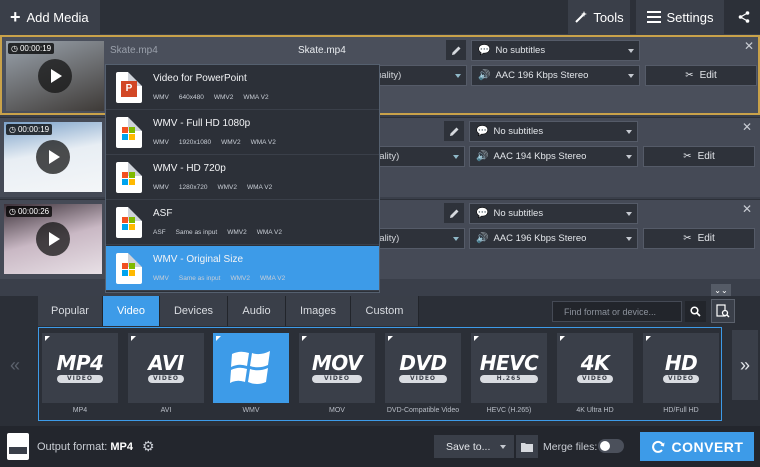 This screenshot has height=467, width=760. Describe the element at coordinates (15, 365) in the screenshot. I see `chevron-left-icon: «` at that location.